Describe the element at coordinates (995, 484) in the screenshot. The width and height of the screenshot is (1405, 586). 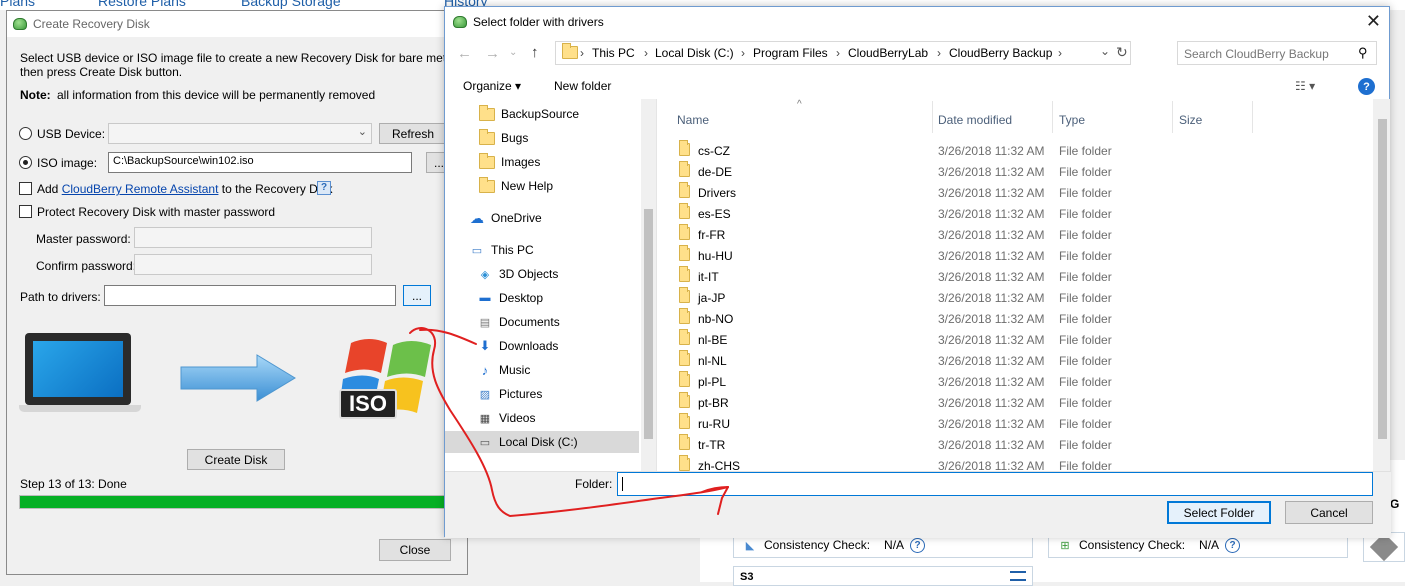
I see `folder-input` at that location.